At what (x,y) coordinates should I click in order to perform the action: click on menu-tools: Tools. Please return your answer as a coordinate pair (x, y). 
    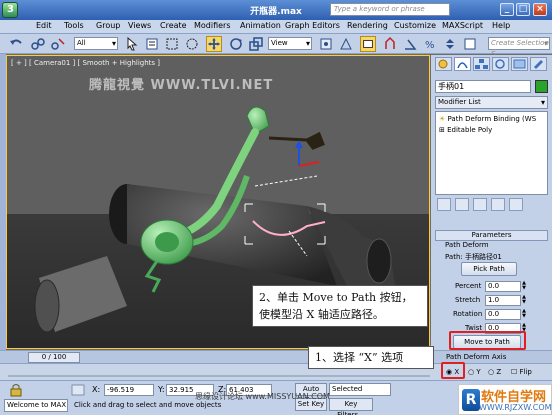
    Looking at the image, I should click on (74, 25).